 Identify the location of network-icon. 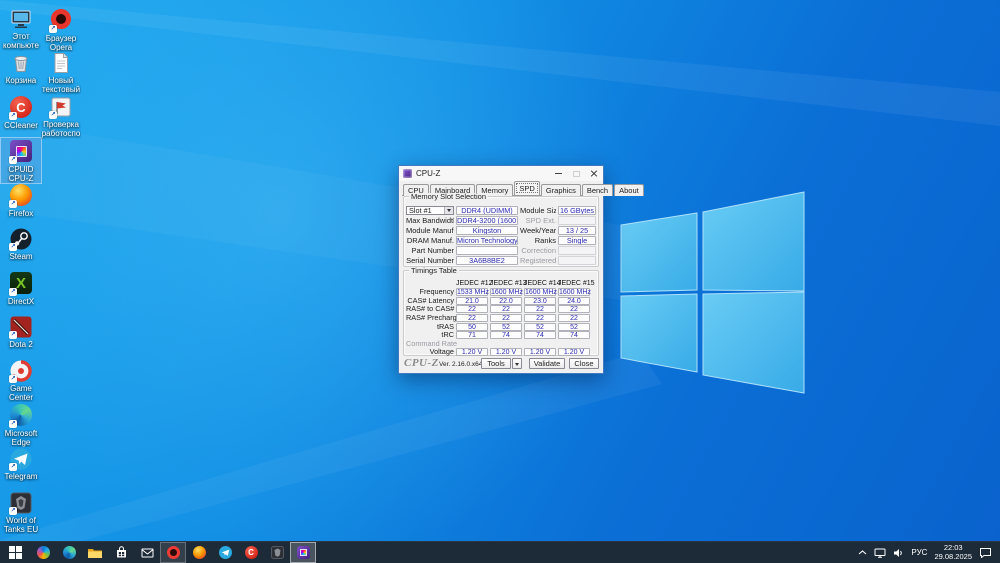
(880, 553).